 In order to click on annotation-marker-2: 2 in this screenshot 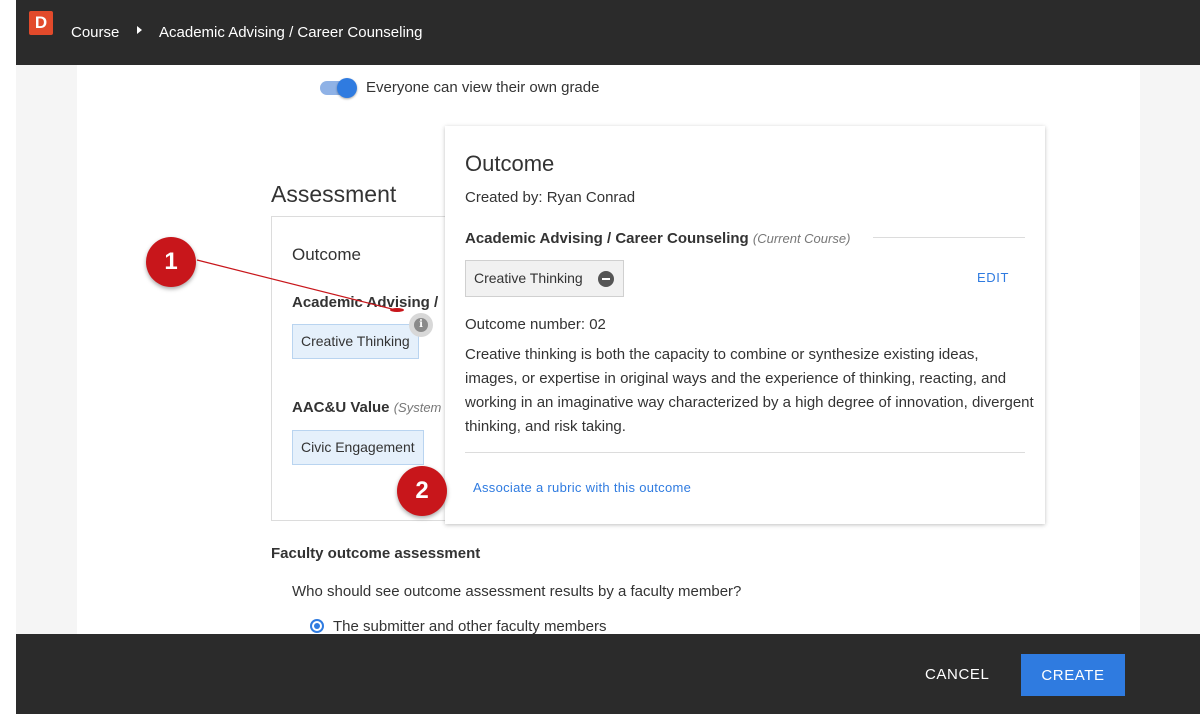, I will do `click(422, 491)`.